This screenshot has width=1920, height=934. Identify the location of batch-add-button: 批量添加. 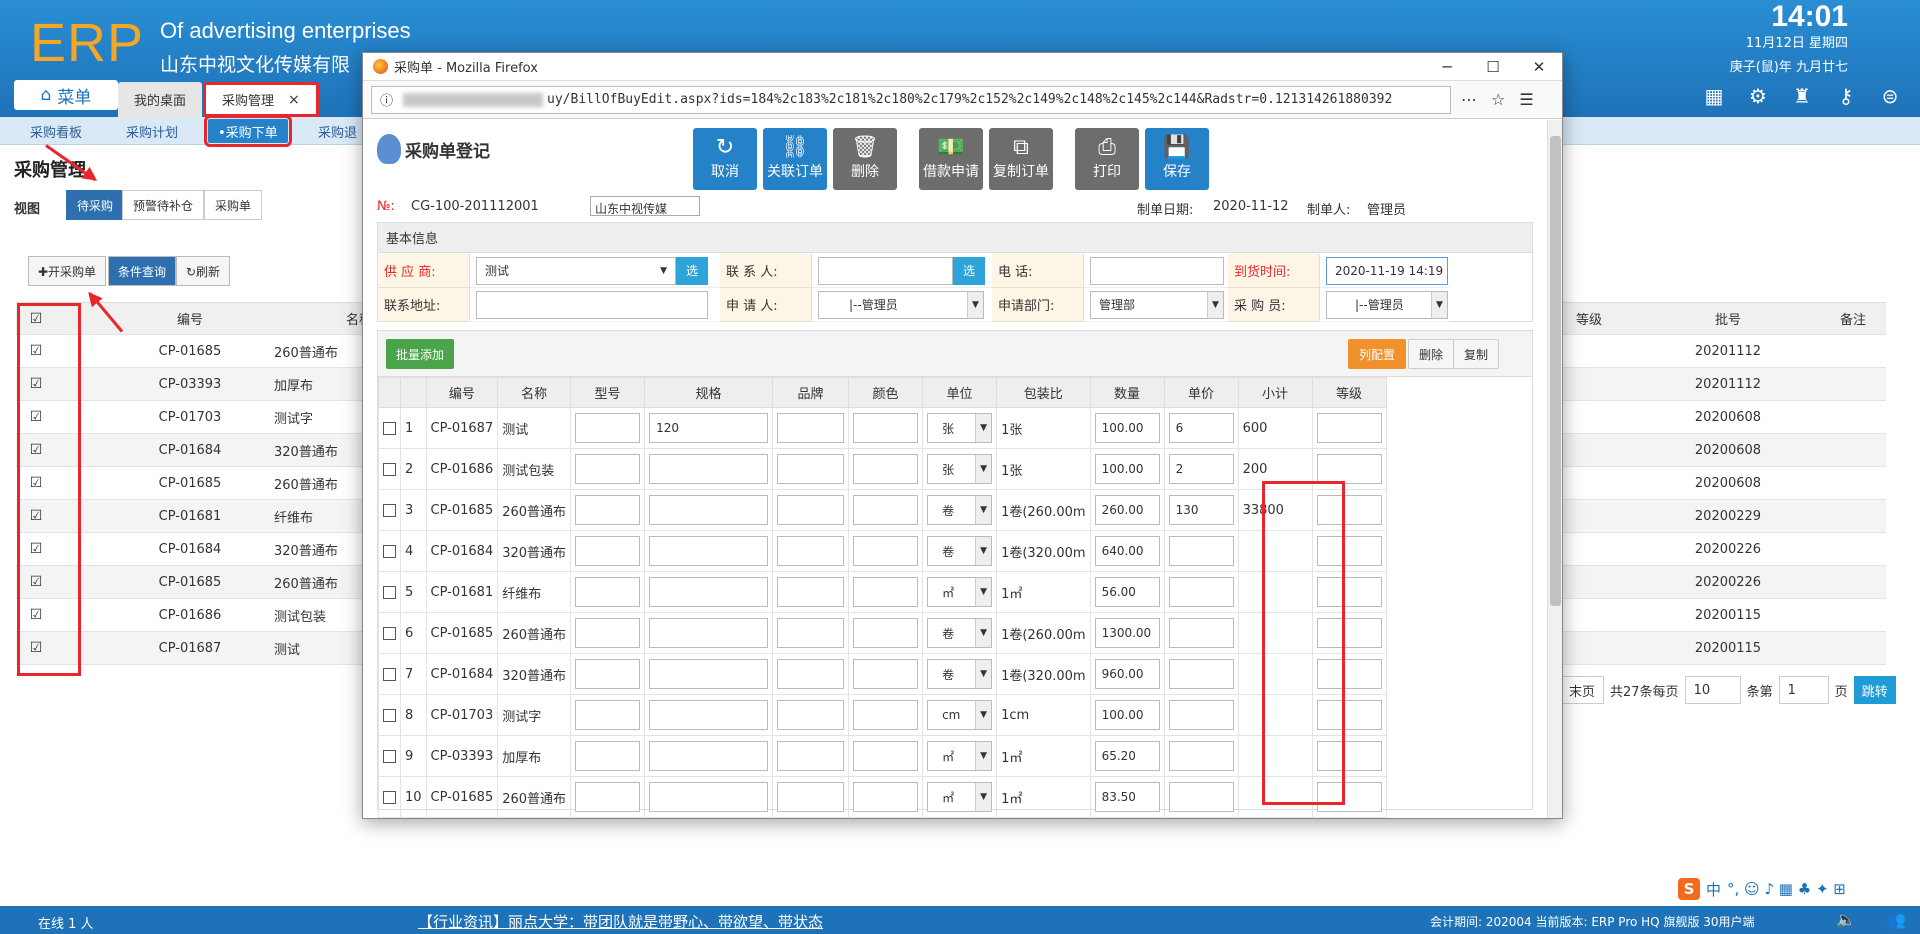
(420, 354).